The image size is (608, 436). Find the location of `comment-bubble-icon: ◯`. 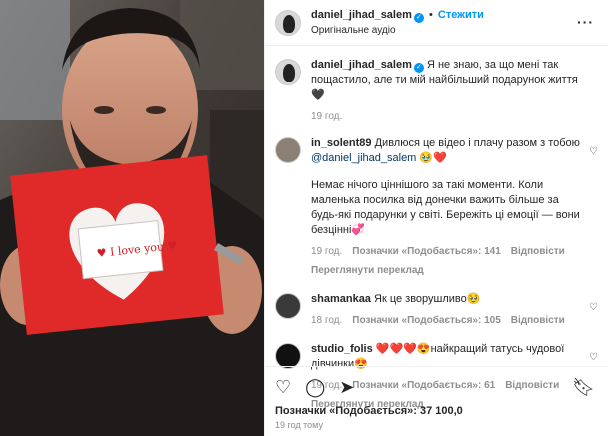

comment-bubble-icon: ◯ is located at coordinates (315, 387).